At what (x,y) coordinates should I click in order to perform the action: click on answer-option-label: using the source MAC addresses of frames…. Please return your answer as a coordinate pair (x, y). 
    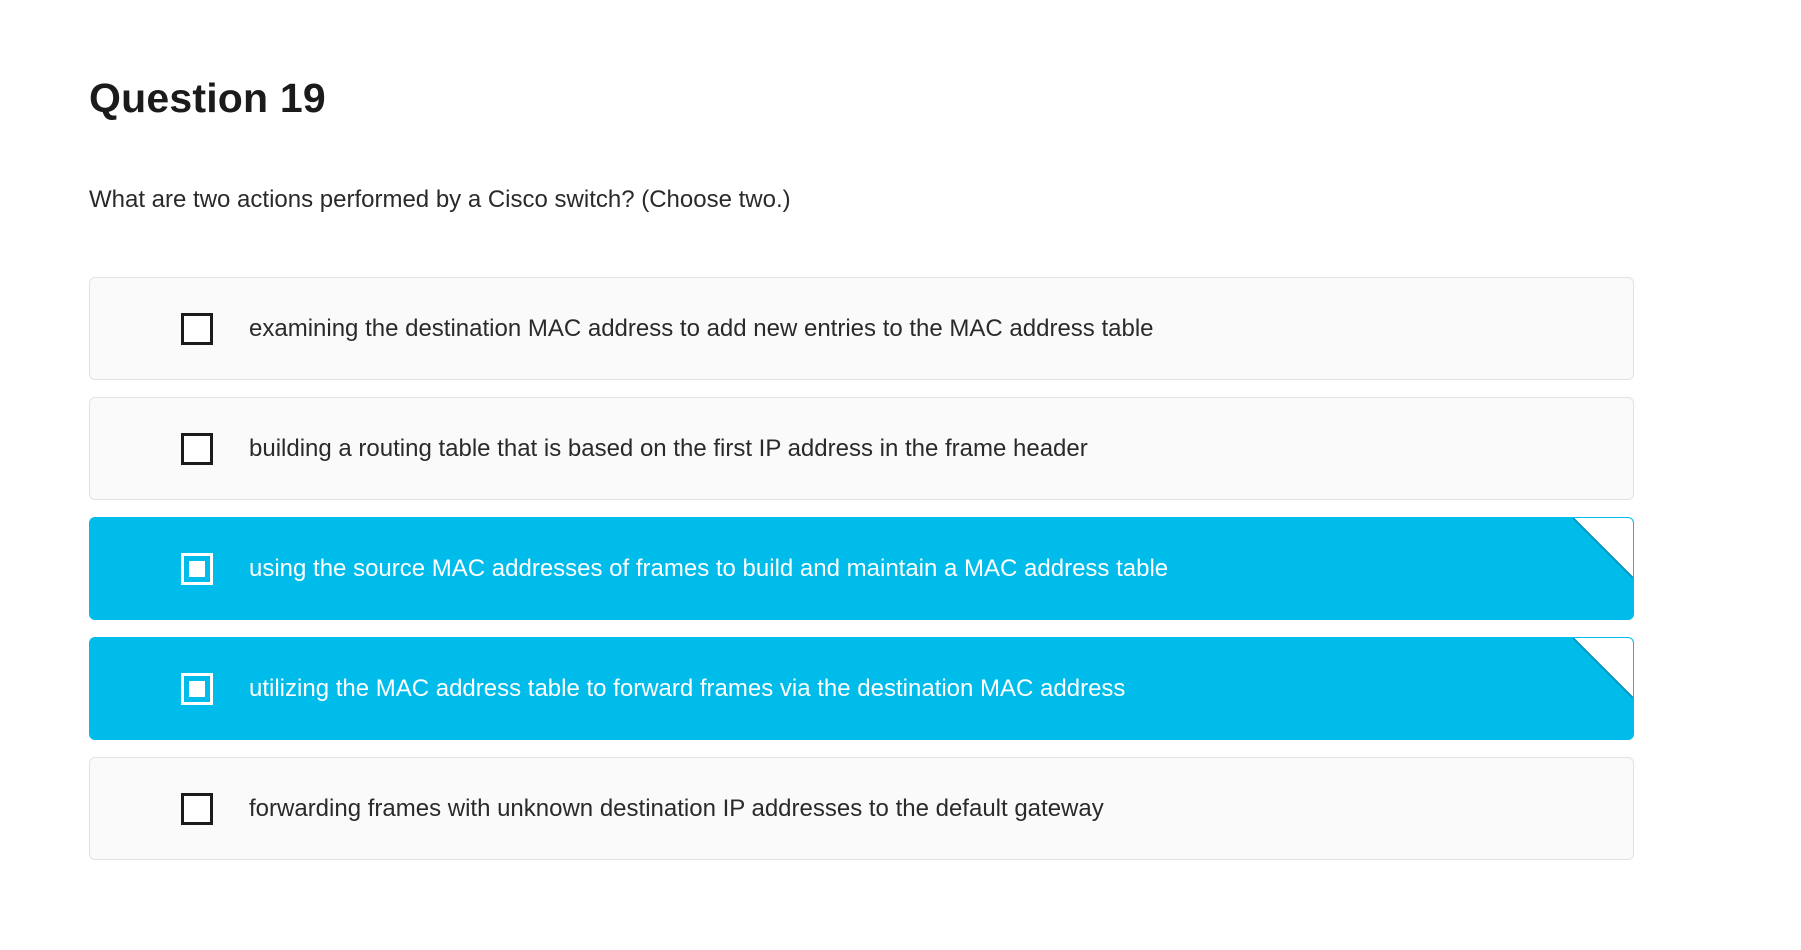
    Looking at the image, I should click on (709, 568).